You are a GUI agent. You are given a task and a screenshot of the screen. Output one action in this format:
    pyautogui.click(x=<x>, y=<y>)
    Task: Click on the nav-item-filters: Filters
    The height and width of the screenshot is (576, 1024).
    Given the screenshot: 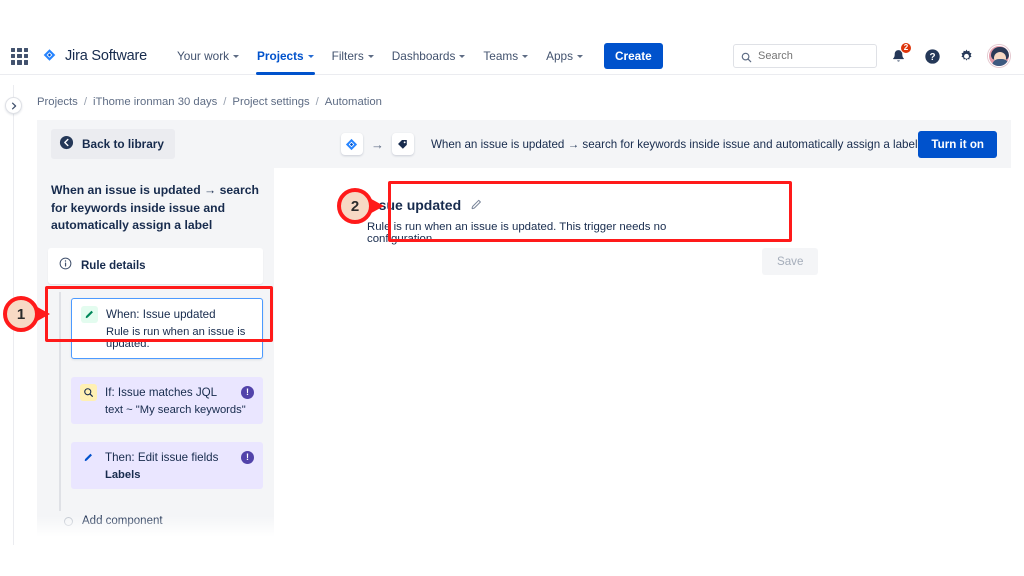 What is the action you would take?
    pyautogui.click(x=353, y=56)
    